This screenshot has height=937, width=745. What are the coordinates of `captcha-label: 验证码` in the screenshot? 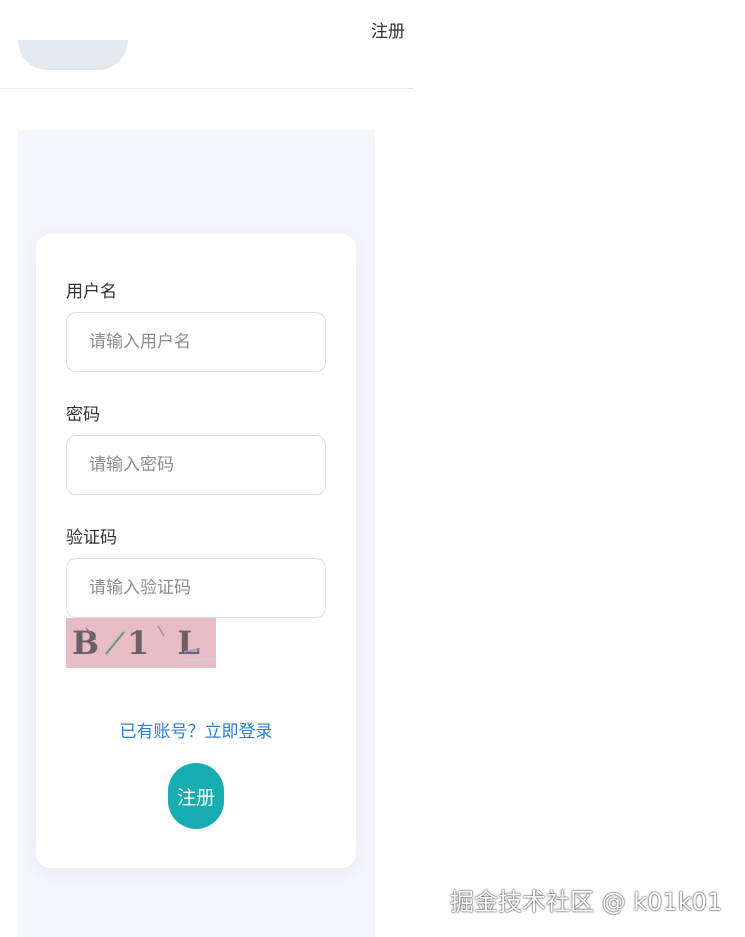 It's located at (91, 538).